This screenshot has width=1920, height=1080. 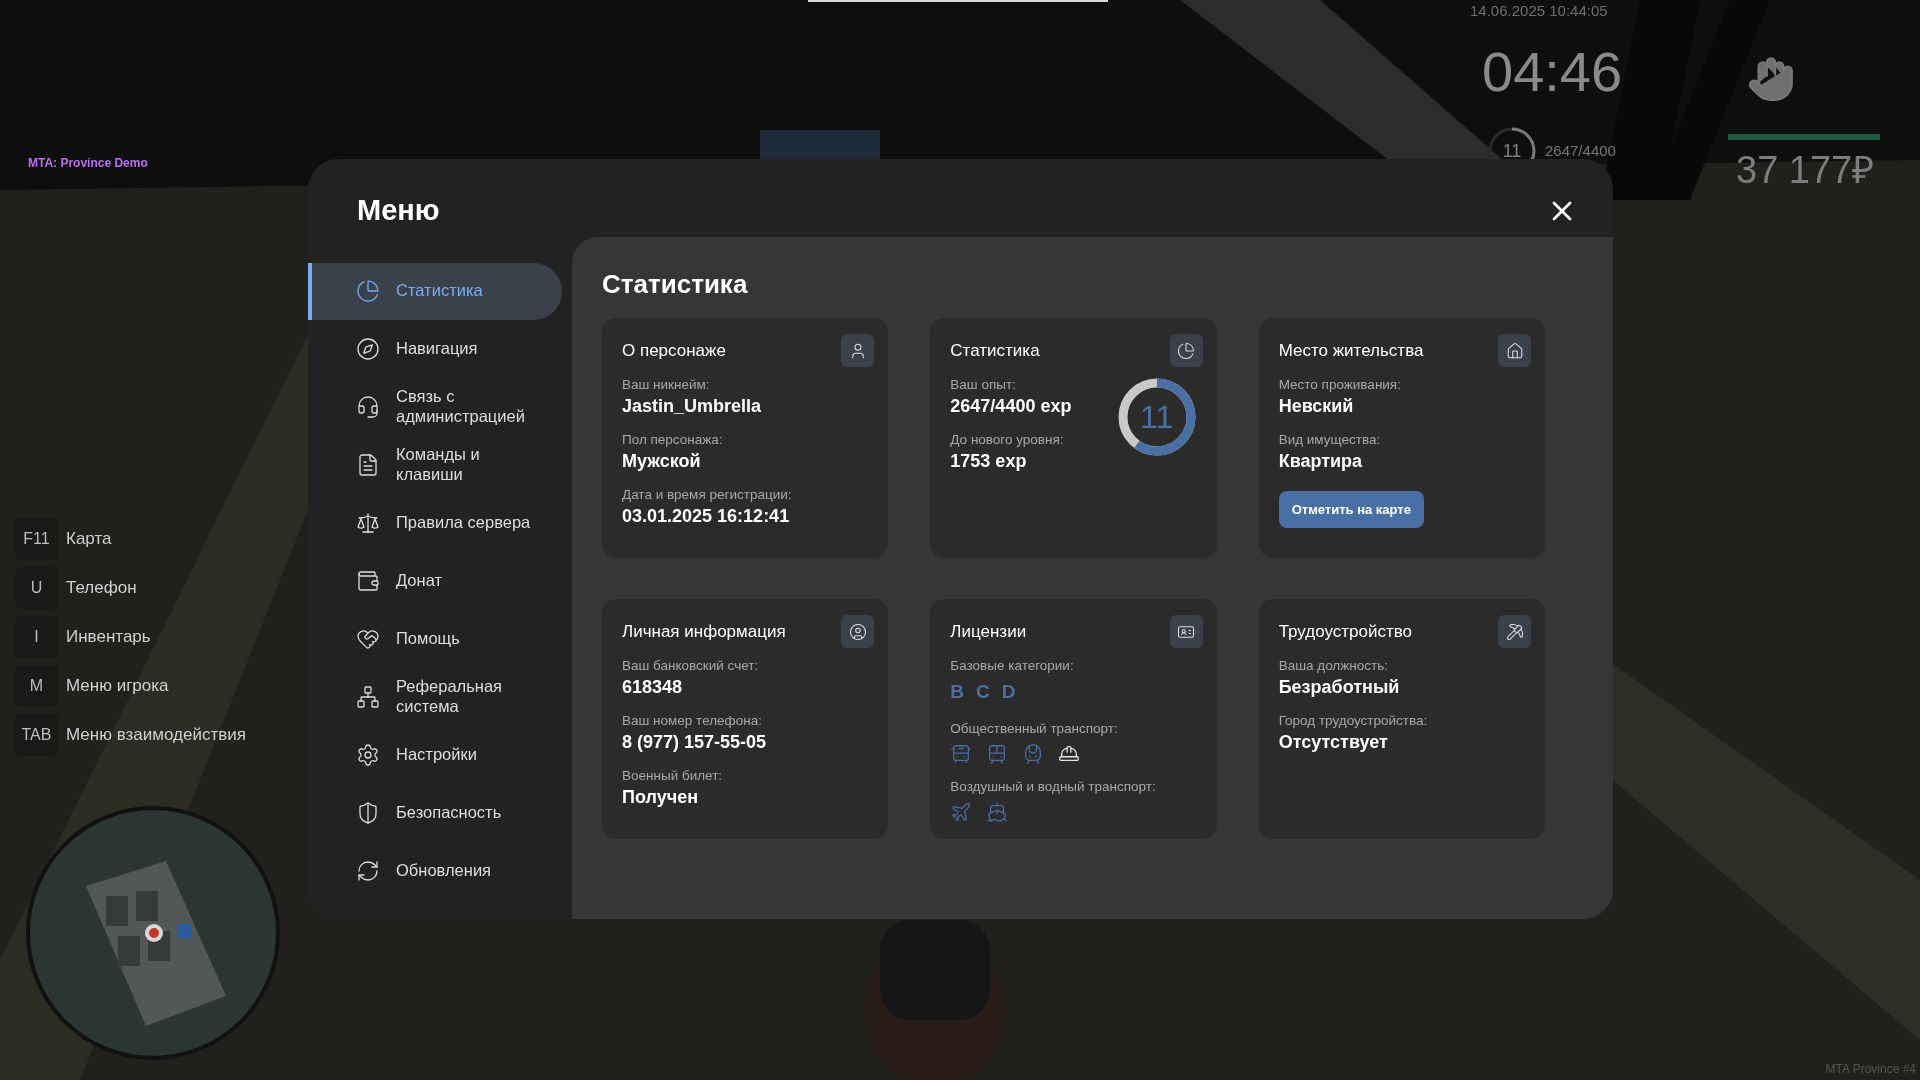 What do you see at coordinates (1351, 350) in the screenshot?
I see `card-title: Место жительства` at bounding box center [1351, 350].